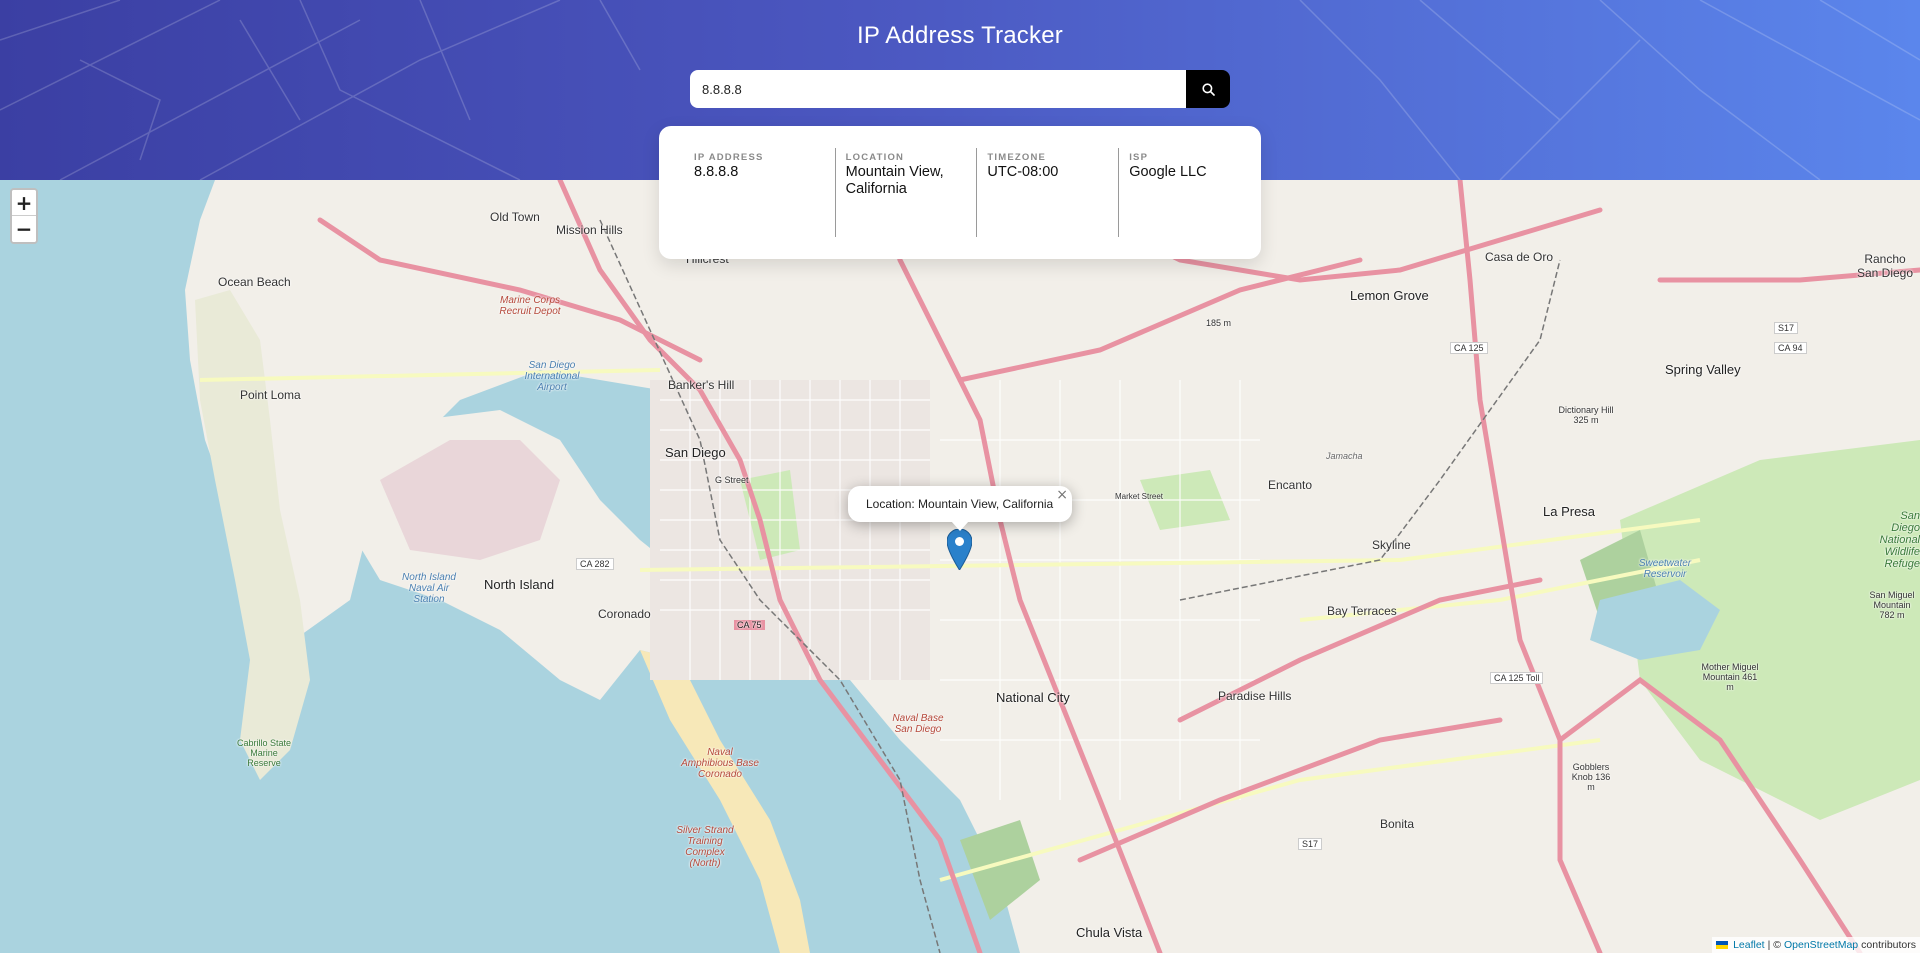  Describe the element at coordinates (1517, 678) in the screenshot. I see `map-label-ca-125-toll: CA 125 Toll` at that location.